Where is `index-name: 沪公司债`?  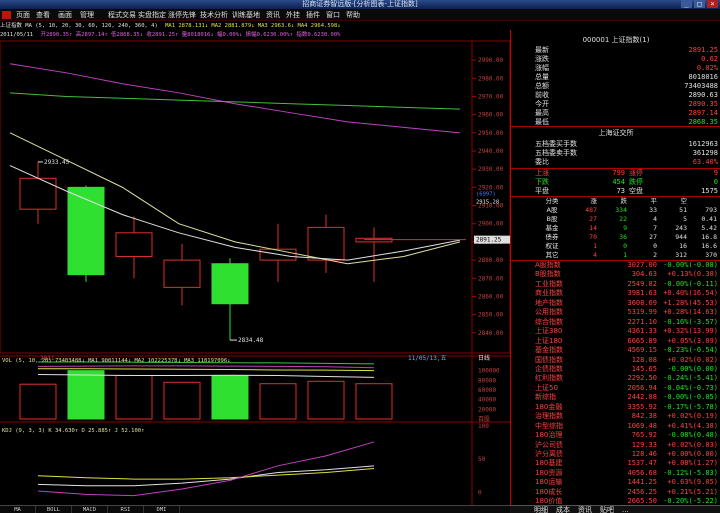
index-name: 沪公司债 is located at coordinates (549, 444).